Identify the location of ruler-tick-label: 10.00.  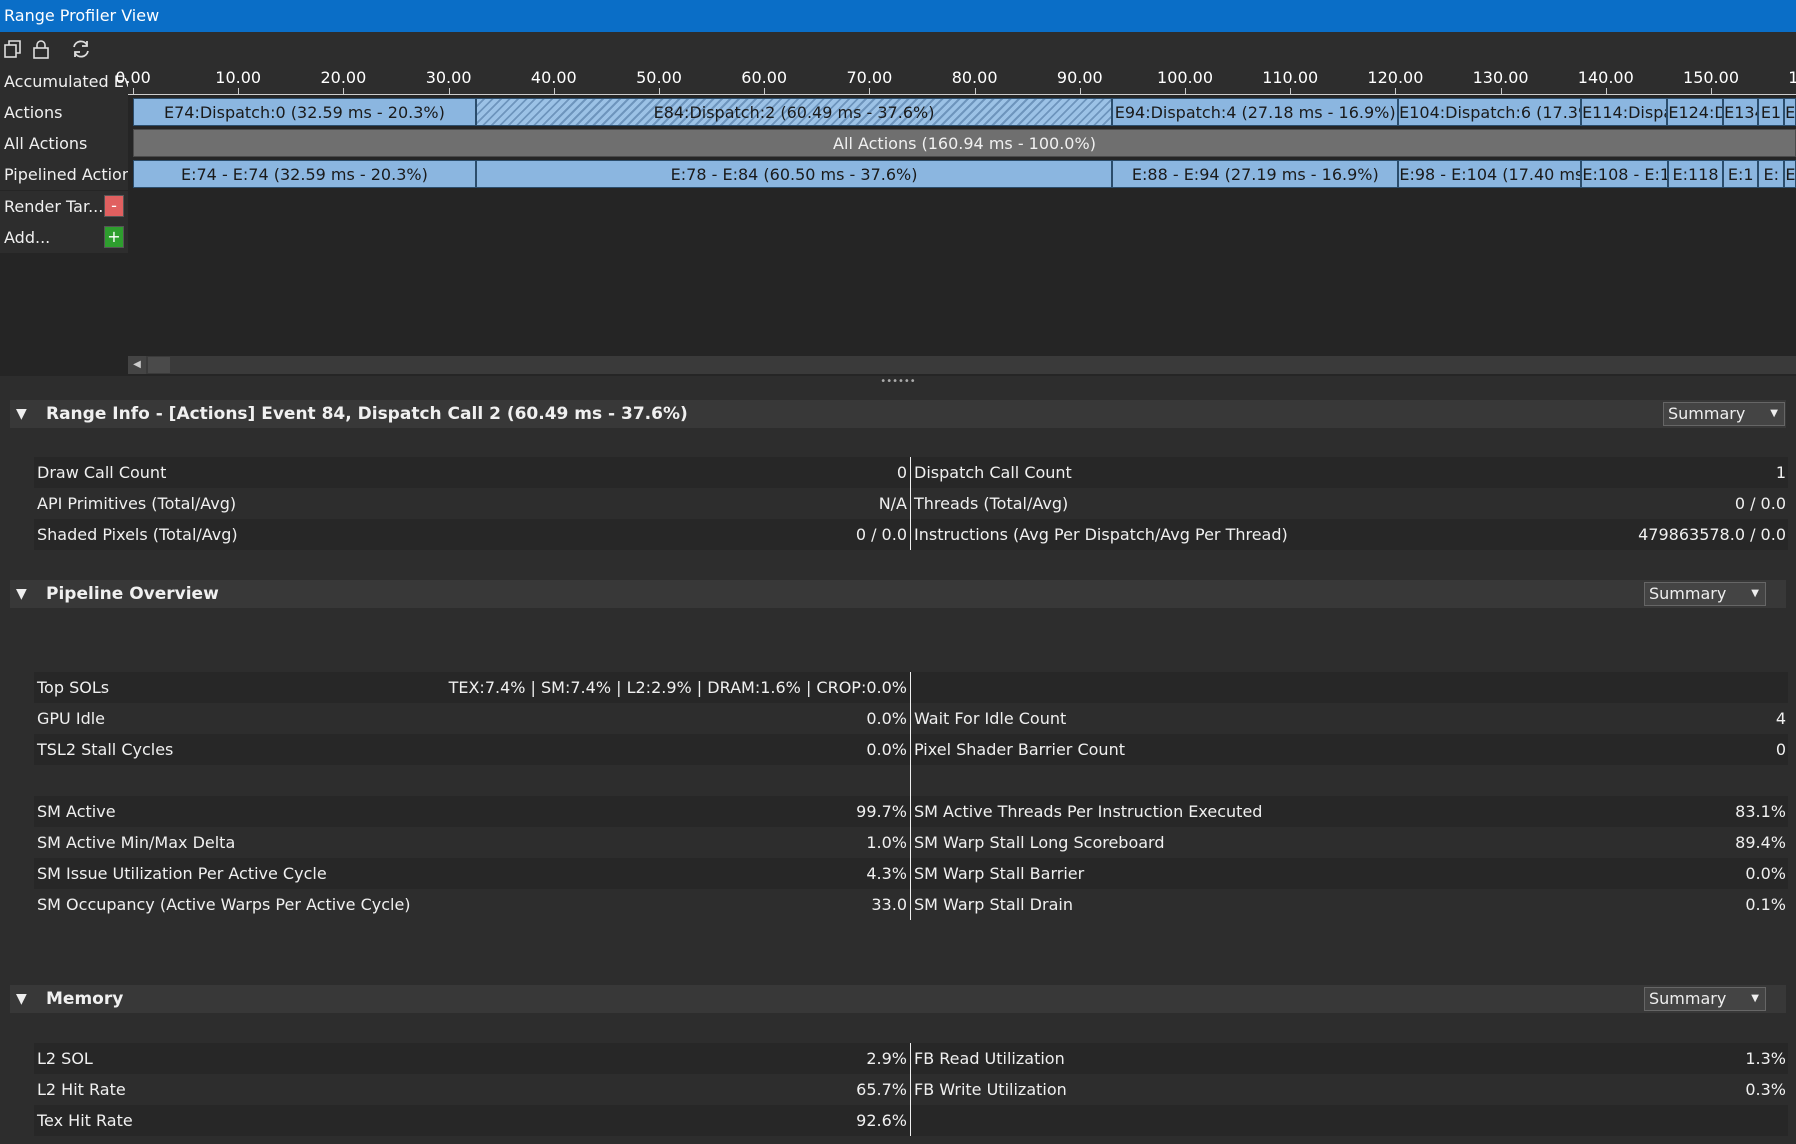
(238, 77).